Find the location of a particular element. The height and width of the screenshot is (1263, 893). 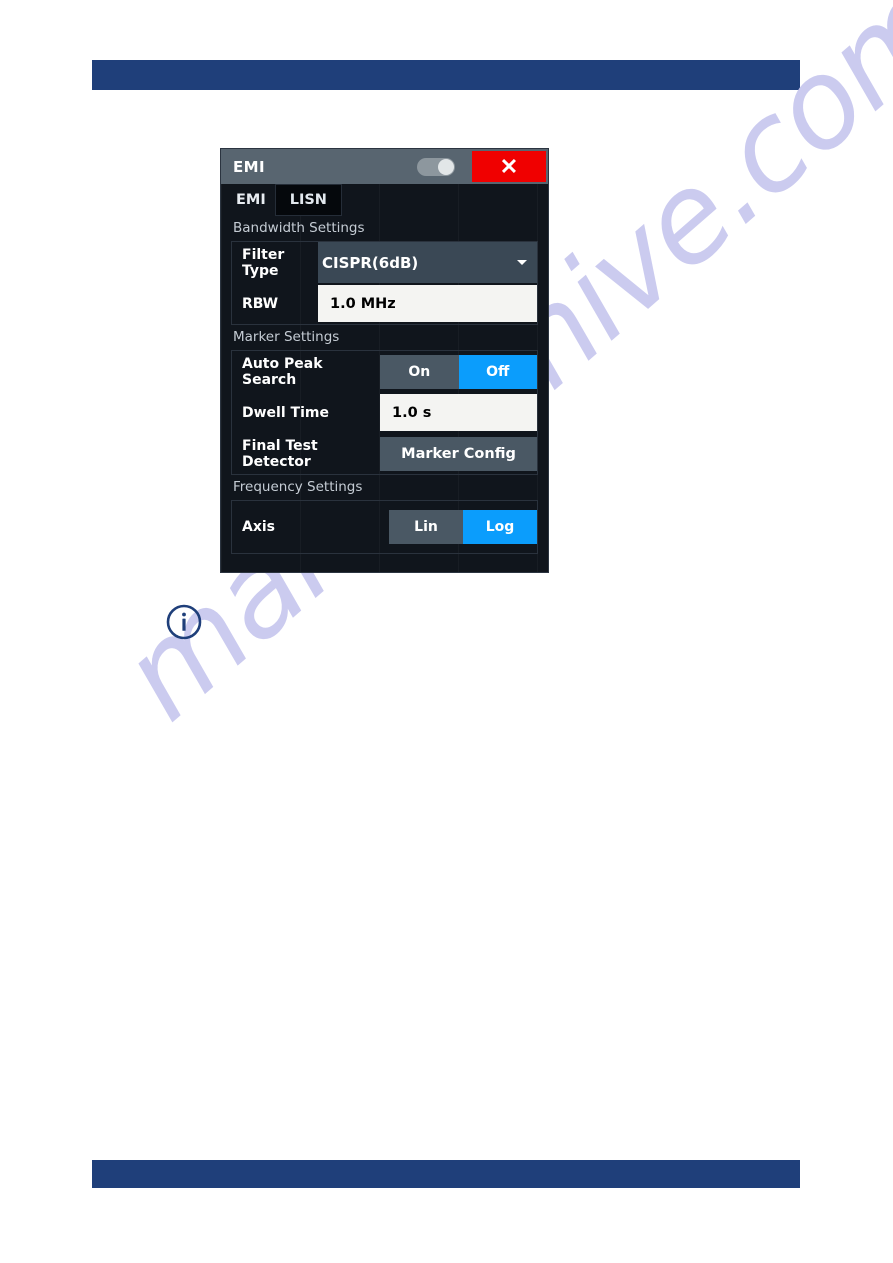

row-rbw: RBW 1.0 MHz is located at coordinates (384, 303).